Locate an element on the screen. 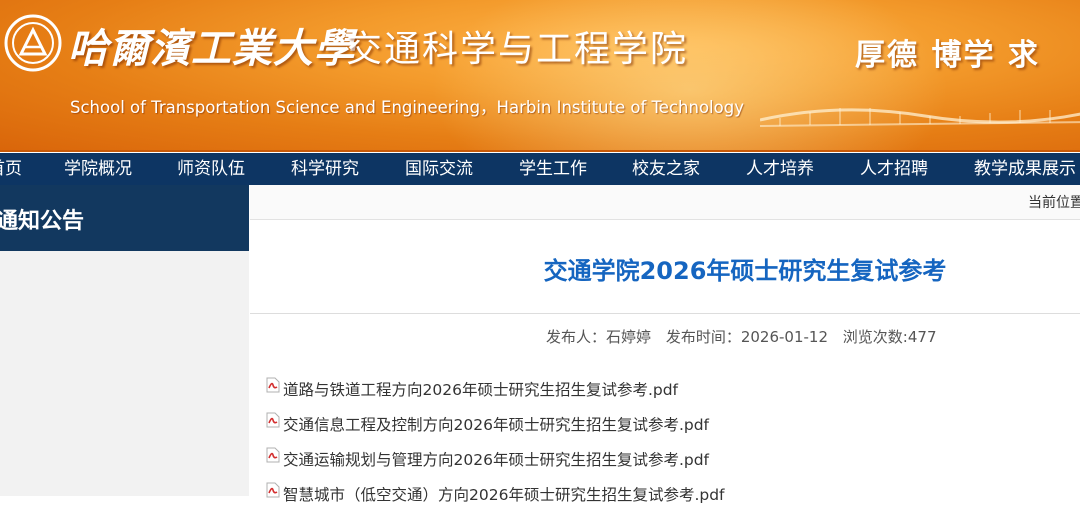  nav-item-alumni: 校友之家 is located at coordinates (666, 169).